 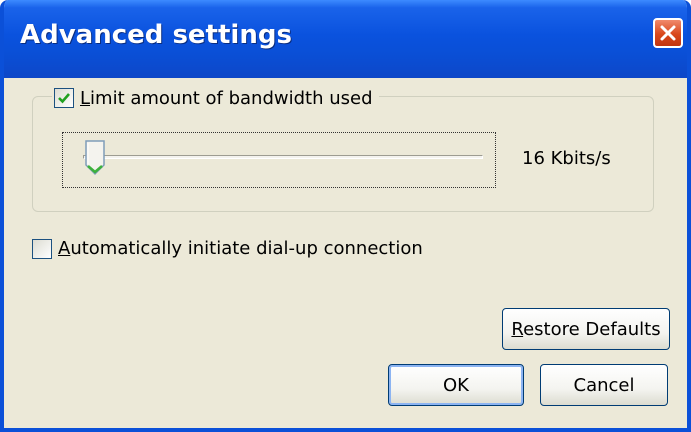 What do you see at coordinates (279, 160) in the screenshot?
I see `bandwidth-slider` at bounding box center [279, 160].